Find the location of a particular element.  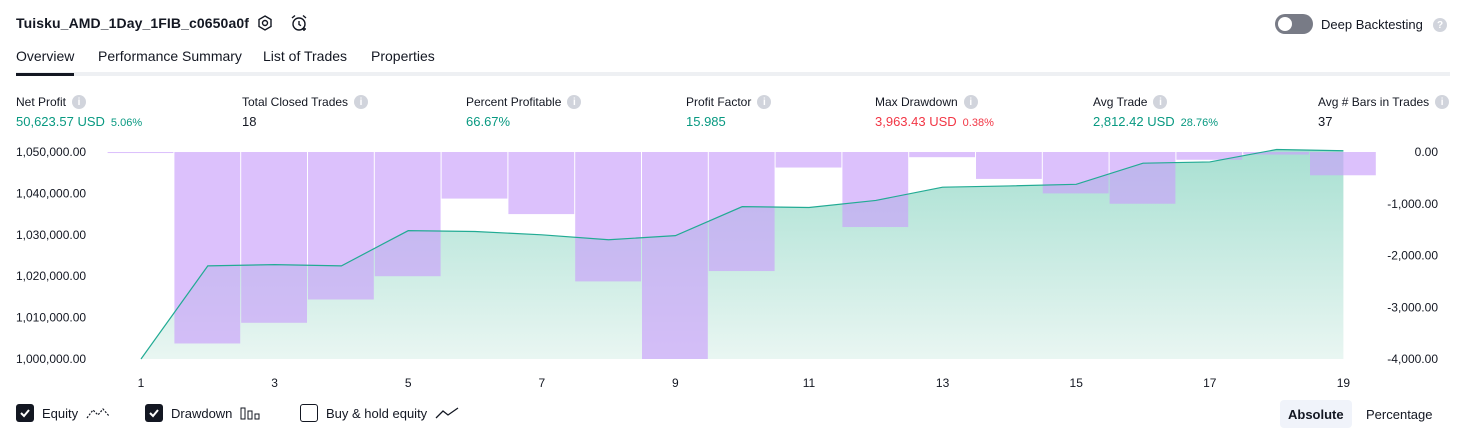

toggle-knob is located at coordinates (1285, 24).